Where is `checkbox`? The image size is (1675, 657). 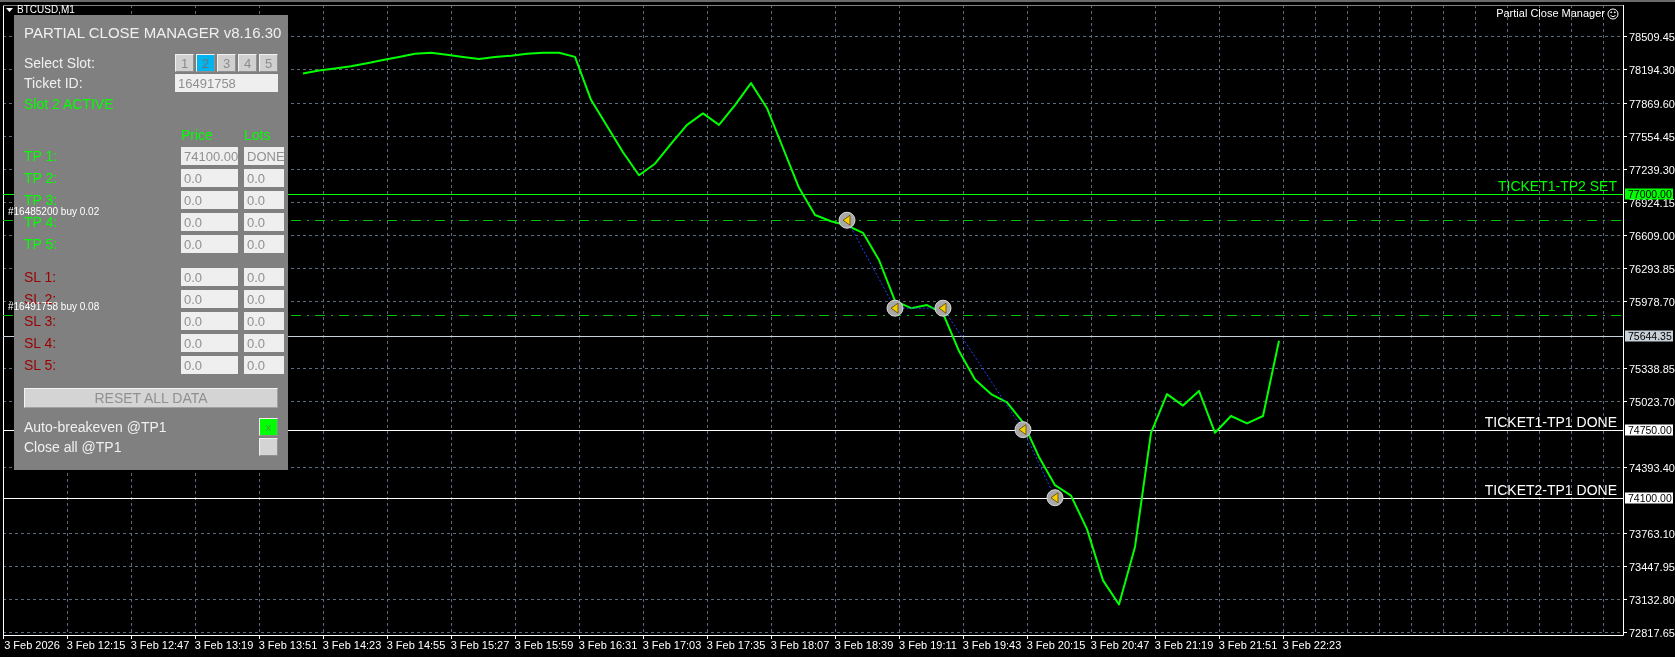 checkbox is located at coordinates (268, 447).